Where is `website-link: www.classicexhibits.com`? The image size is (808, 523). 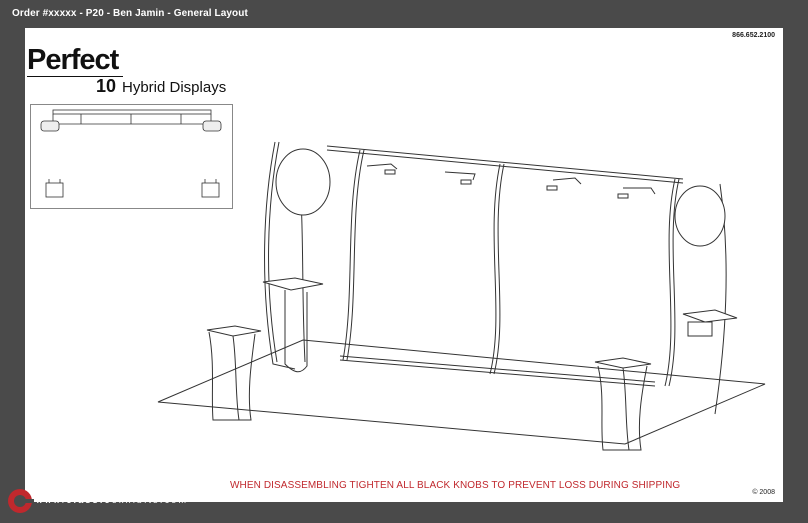
website-link: www.classicexhibits.com is located at coordinates (112, 500).